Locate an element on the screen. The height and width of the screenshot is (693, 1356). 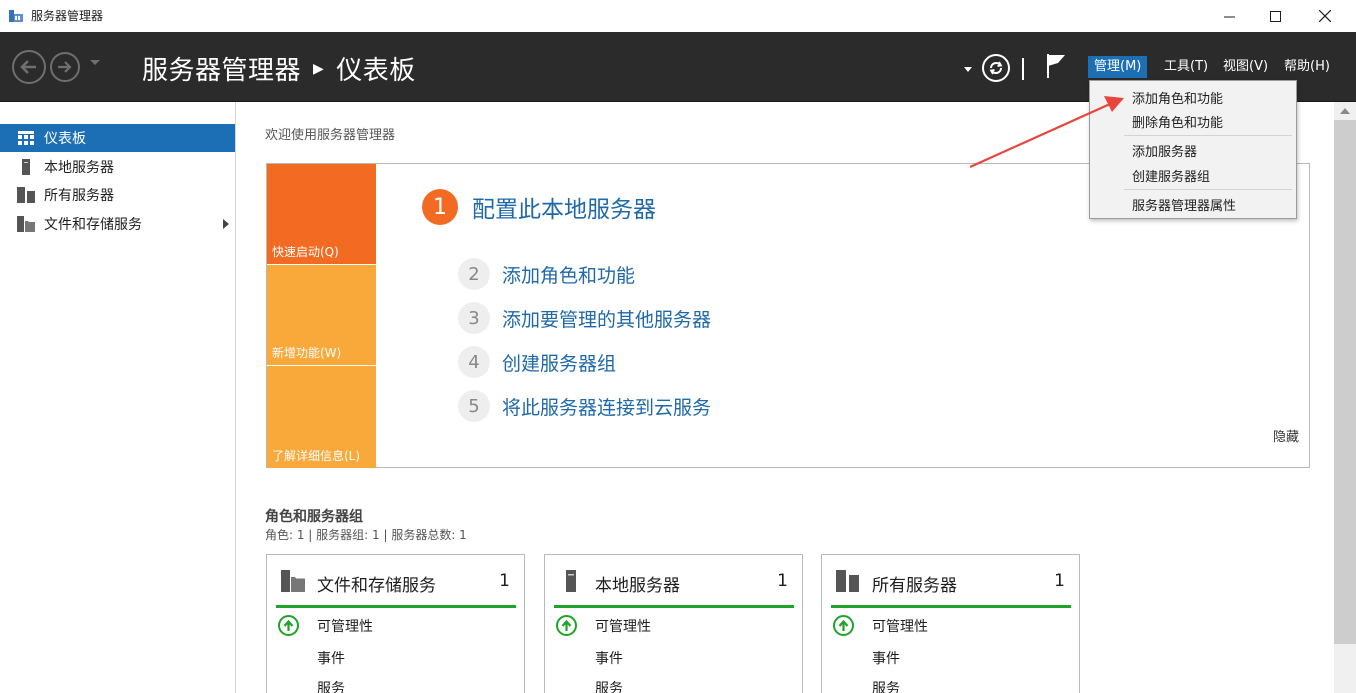
quick-start-tile: 快速启动(Q) is located at coordinates (321, 214).